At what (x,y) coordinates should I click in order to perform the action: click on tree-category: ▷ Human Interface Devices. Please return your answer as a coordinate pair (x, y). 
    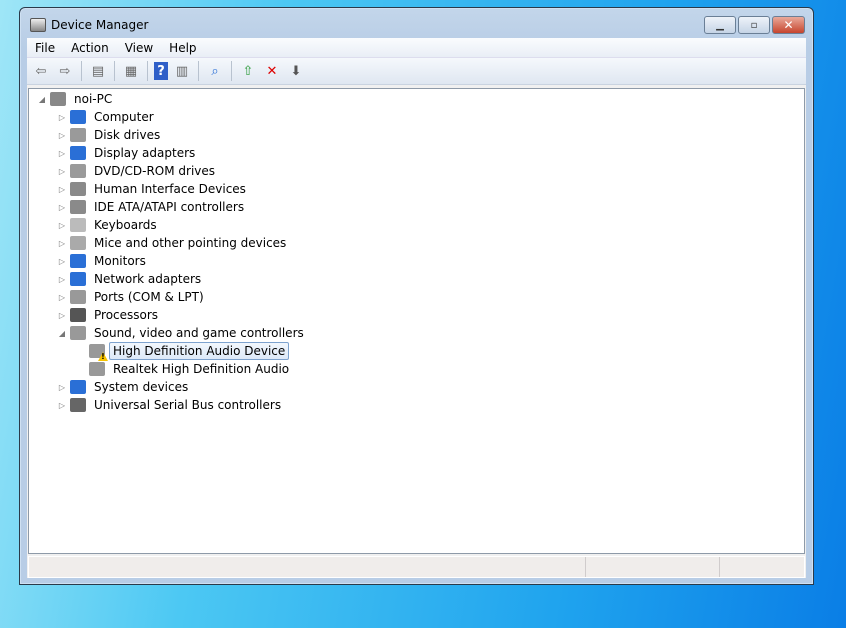
    Looking at the image, I should click on (153, 189).